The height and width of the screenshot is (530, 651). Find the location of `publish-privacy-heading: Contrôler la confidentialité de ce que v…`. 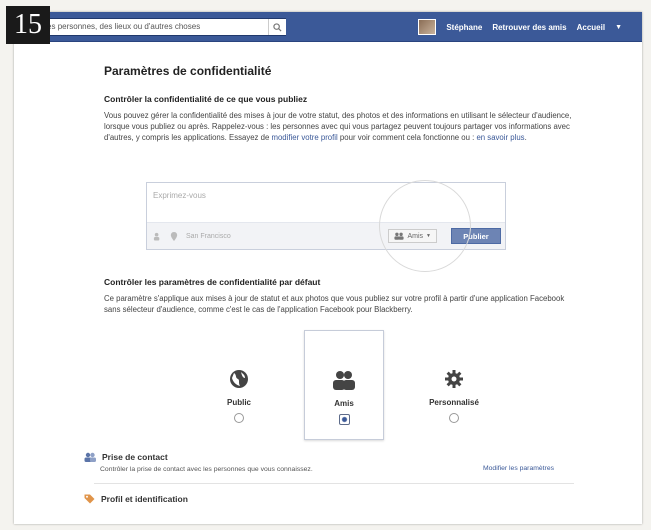

publish-privacy-heading: Contrôler la confidentialité de ce que v… is located at coordinates (206, 99).